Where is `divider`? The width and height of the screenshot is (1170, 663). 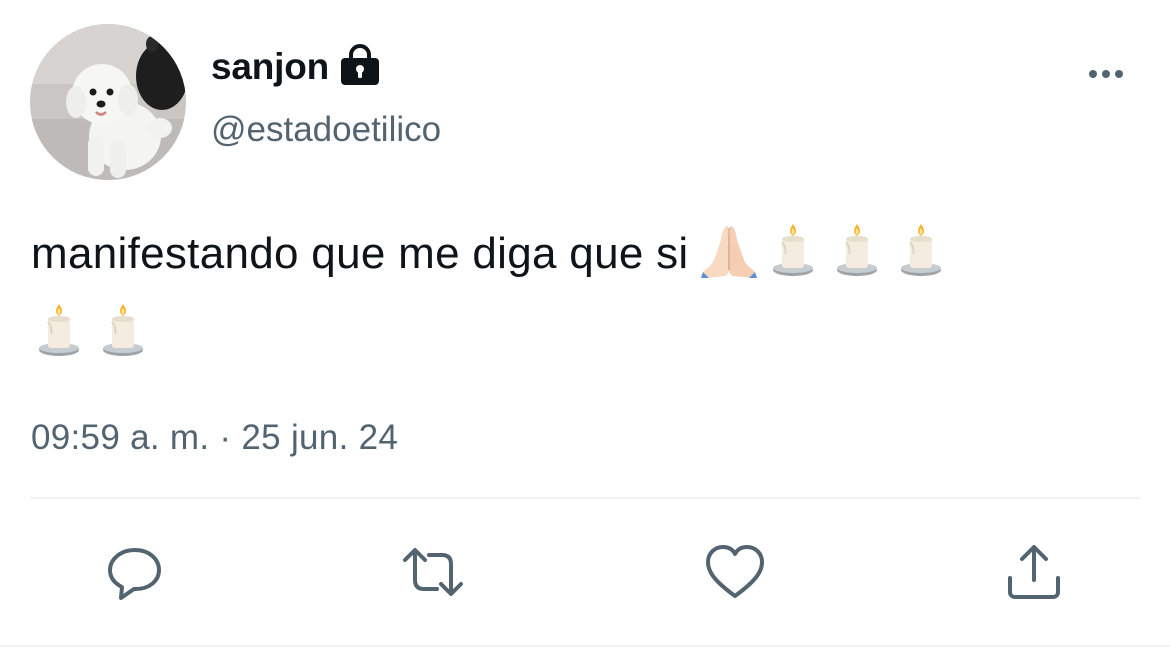 divider is located at coordinates (585, 498).